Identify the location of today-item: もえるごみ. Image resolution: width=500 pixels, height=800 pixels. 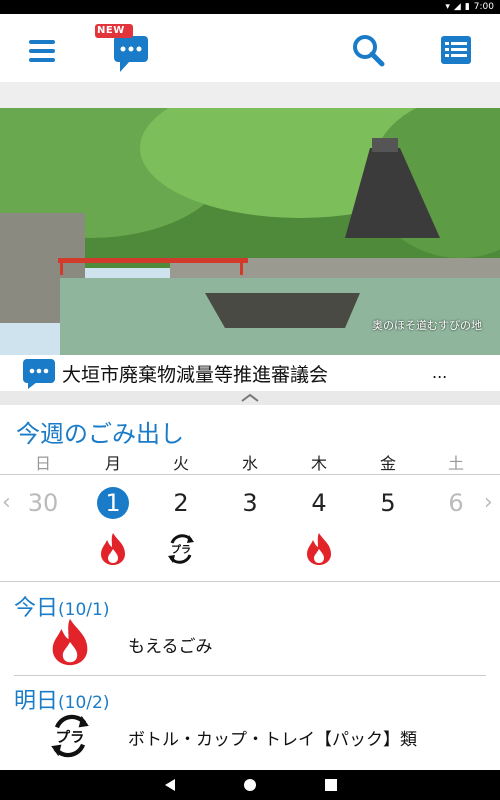
(170, 644).